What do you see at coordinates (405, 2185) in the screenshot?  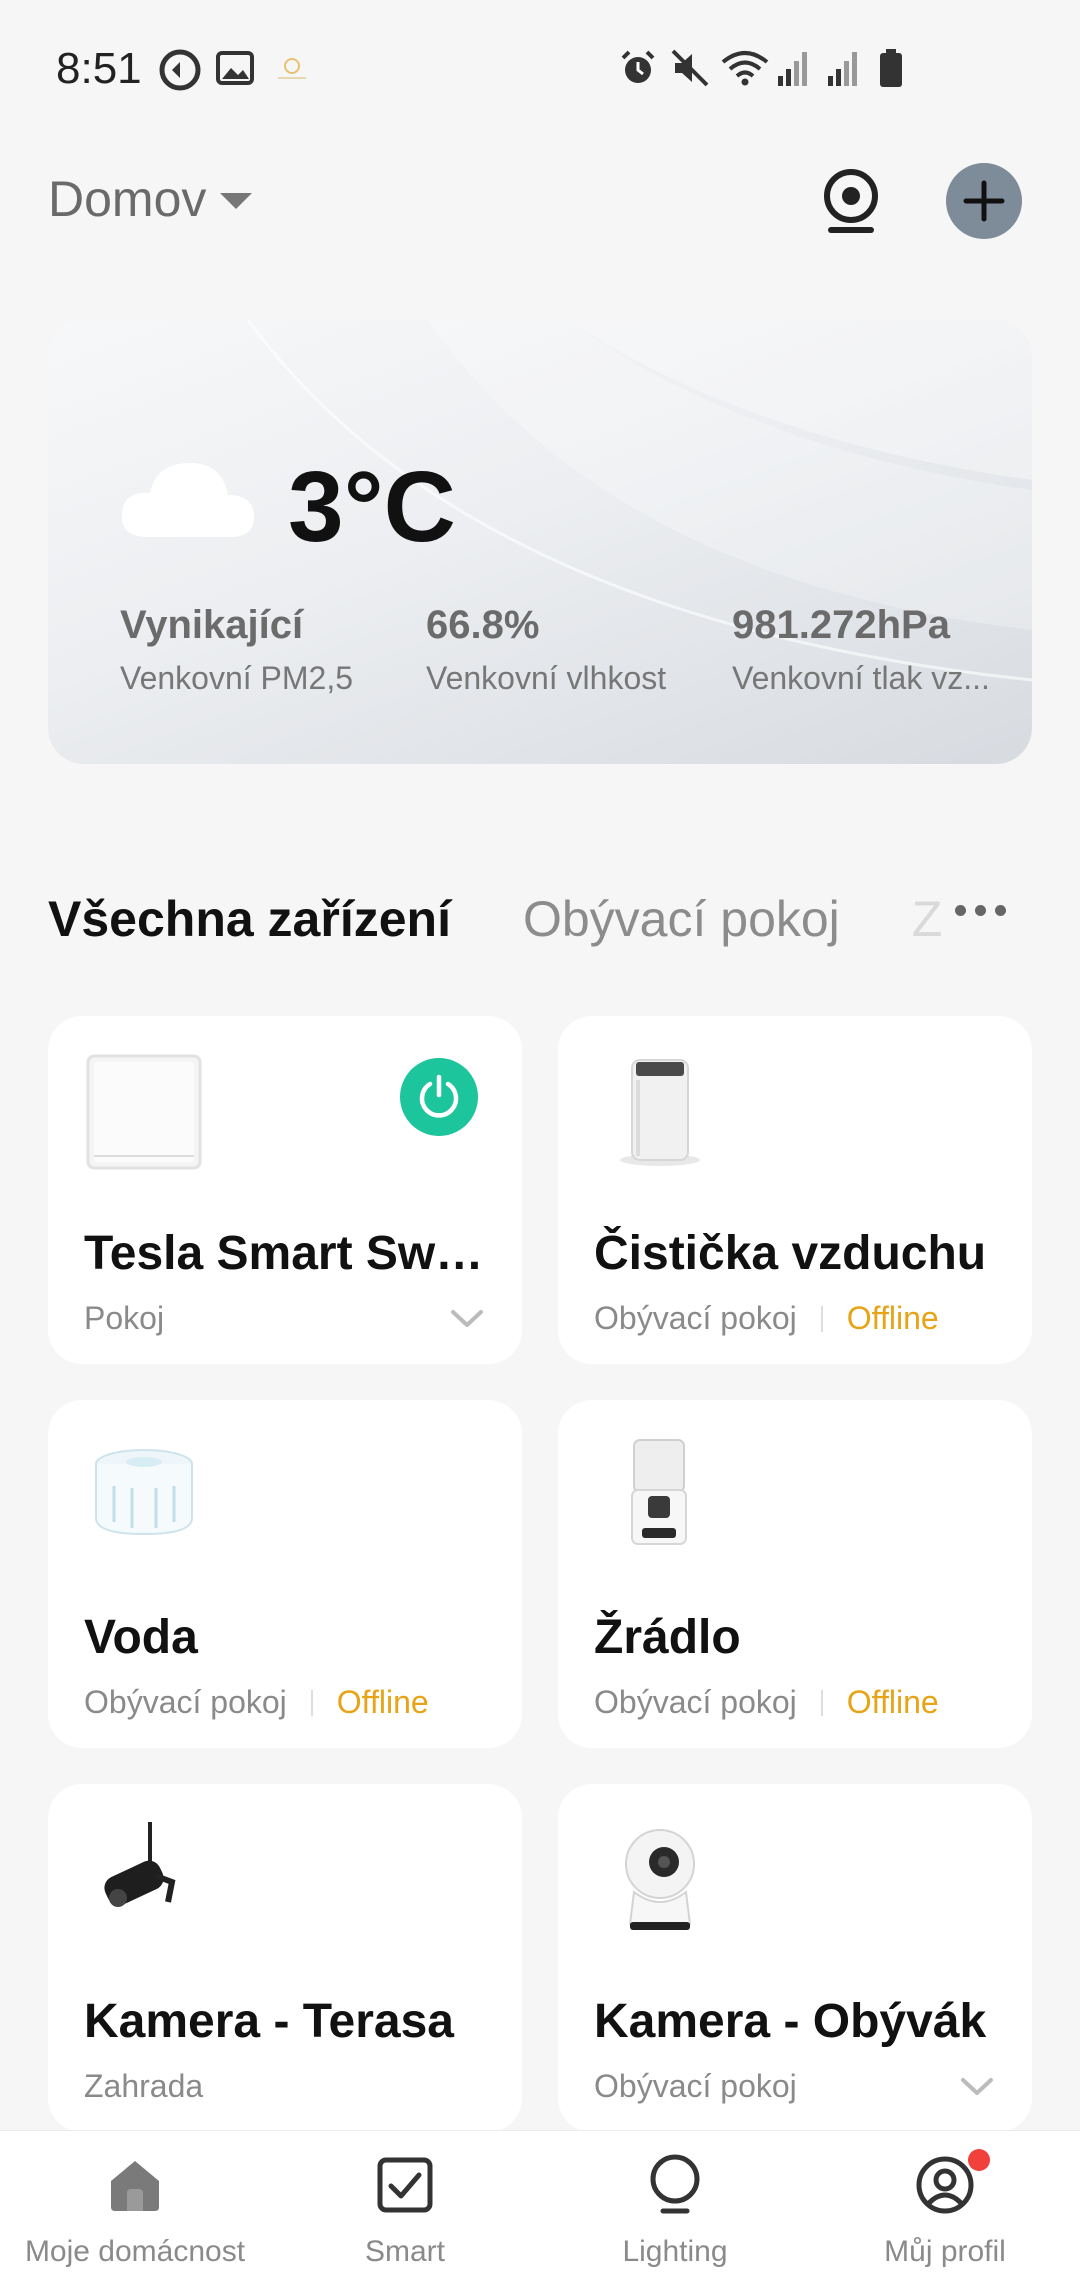 I see `checkbox-icon` at bounding box center [405, 2185].